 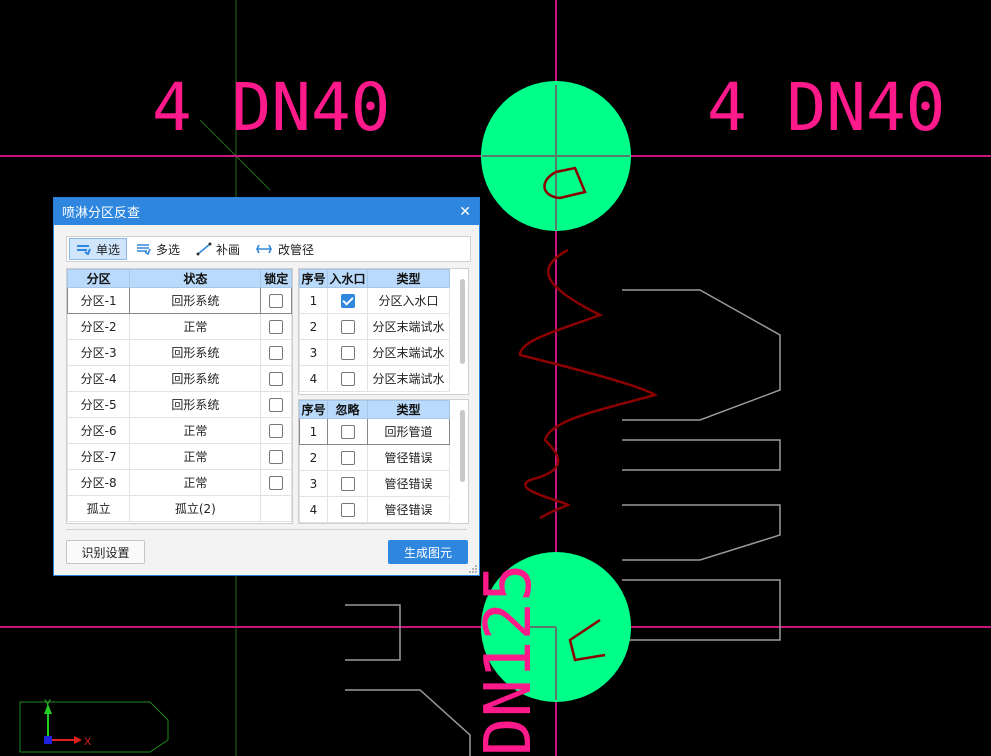 I want to click on dialog-titlebar: 喷淋分区反查 ✕, so click(x=266, y=211).